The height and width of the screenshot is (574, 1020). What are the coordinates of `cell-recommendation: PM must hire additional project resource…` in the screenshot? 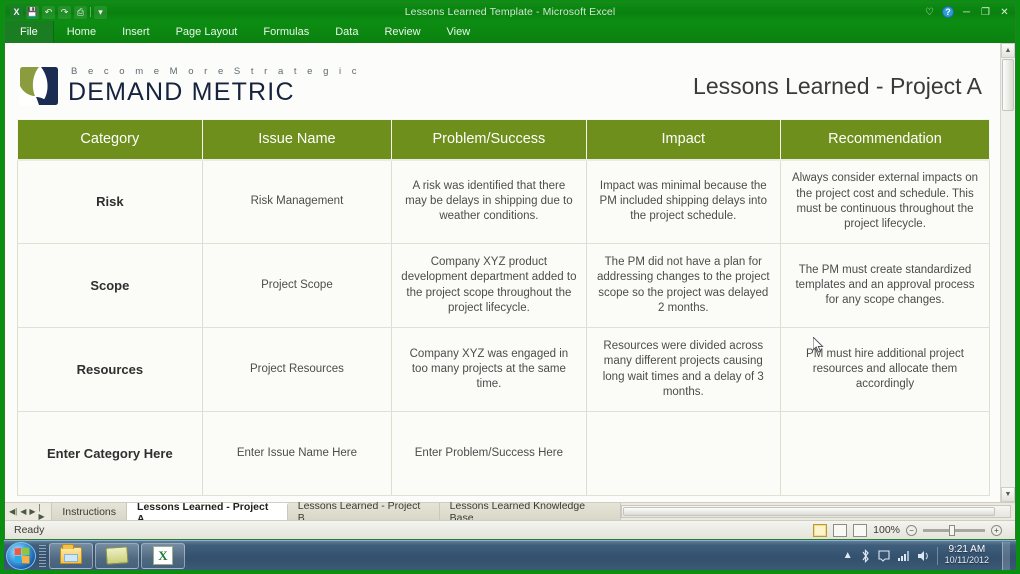 It's located at (885, 369).